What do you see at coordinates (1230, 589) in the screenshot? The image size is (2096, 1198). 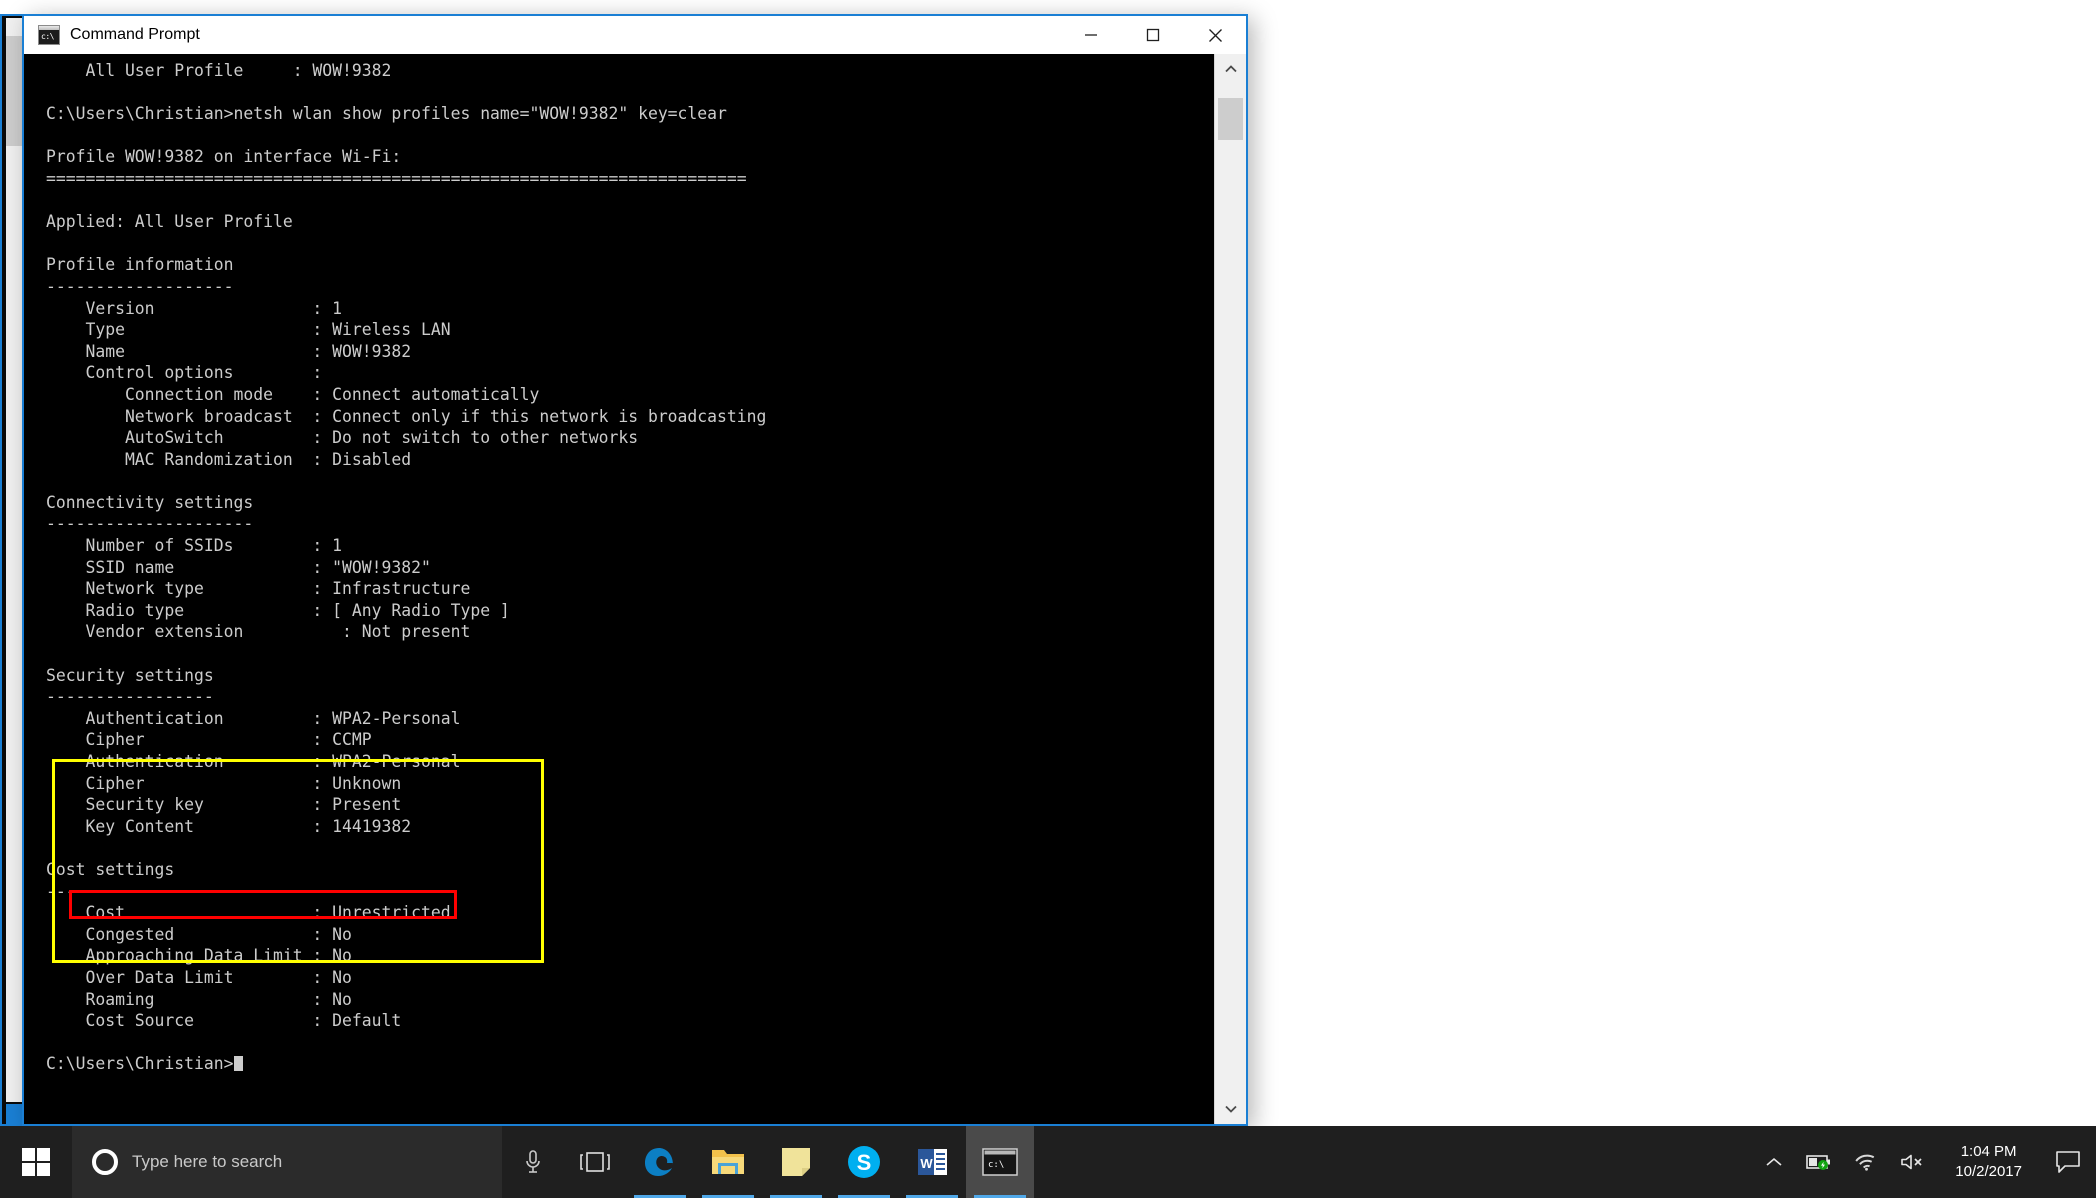 I see `terminal-scrollbar` at bounding box center [1230, 589].